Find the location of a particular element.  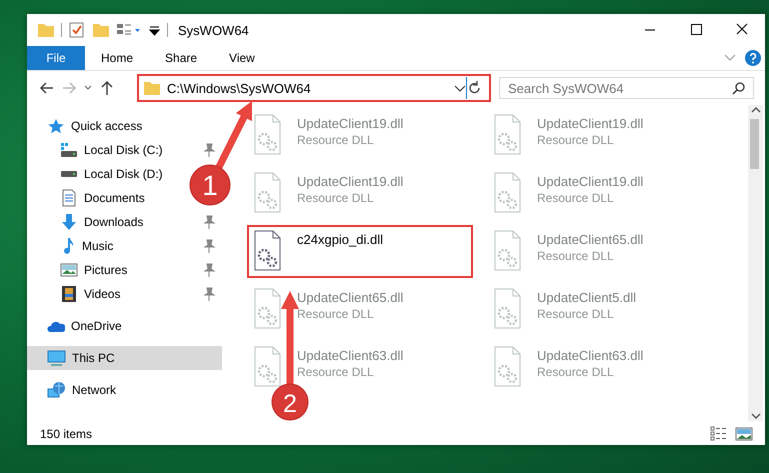

search-field: Search SysWOW64 is located at coordinates (626, 88).